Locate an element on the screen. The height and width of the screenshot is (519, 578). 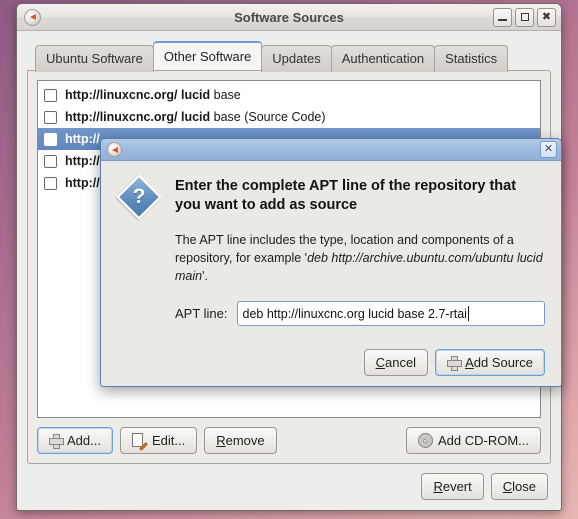
remove-button: Remove is located at coordinates (240, 440).